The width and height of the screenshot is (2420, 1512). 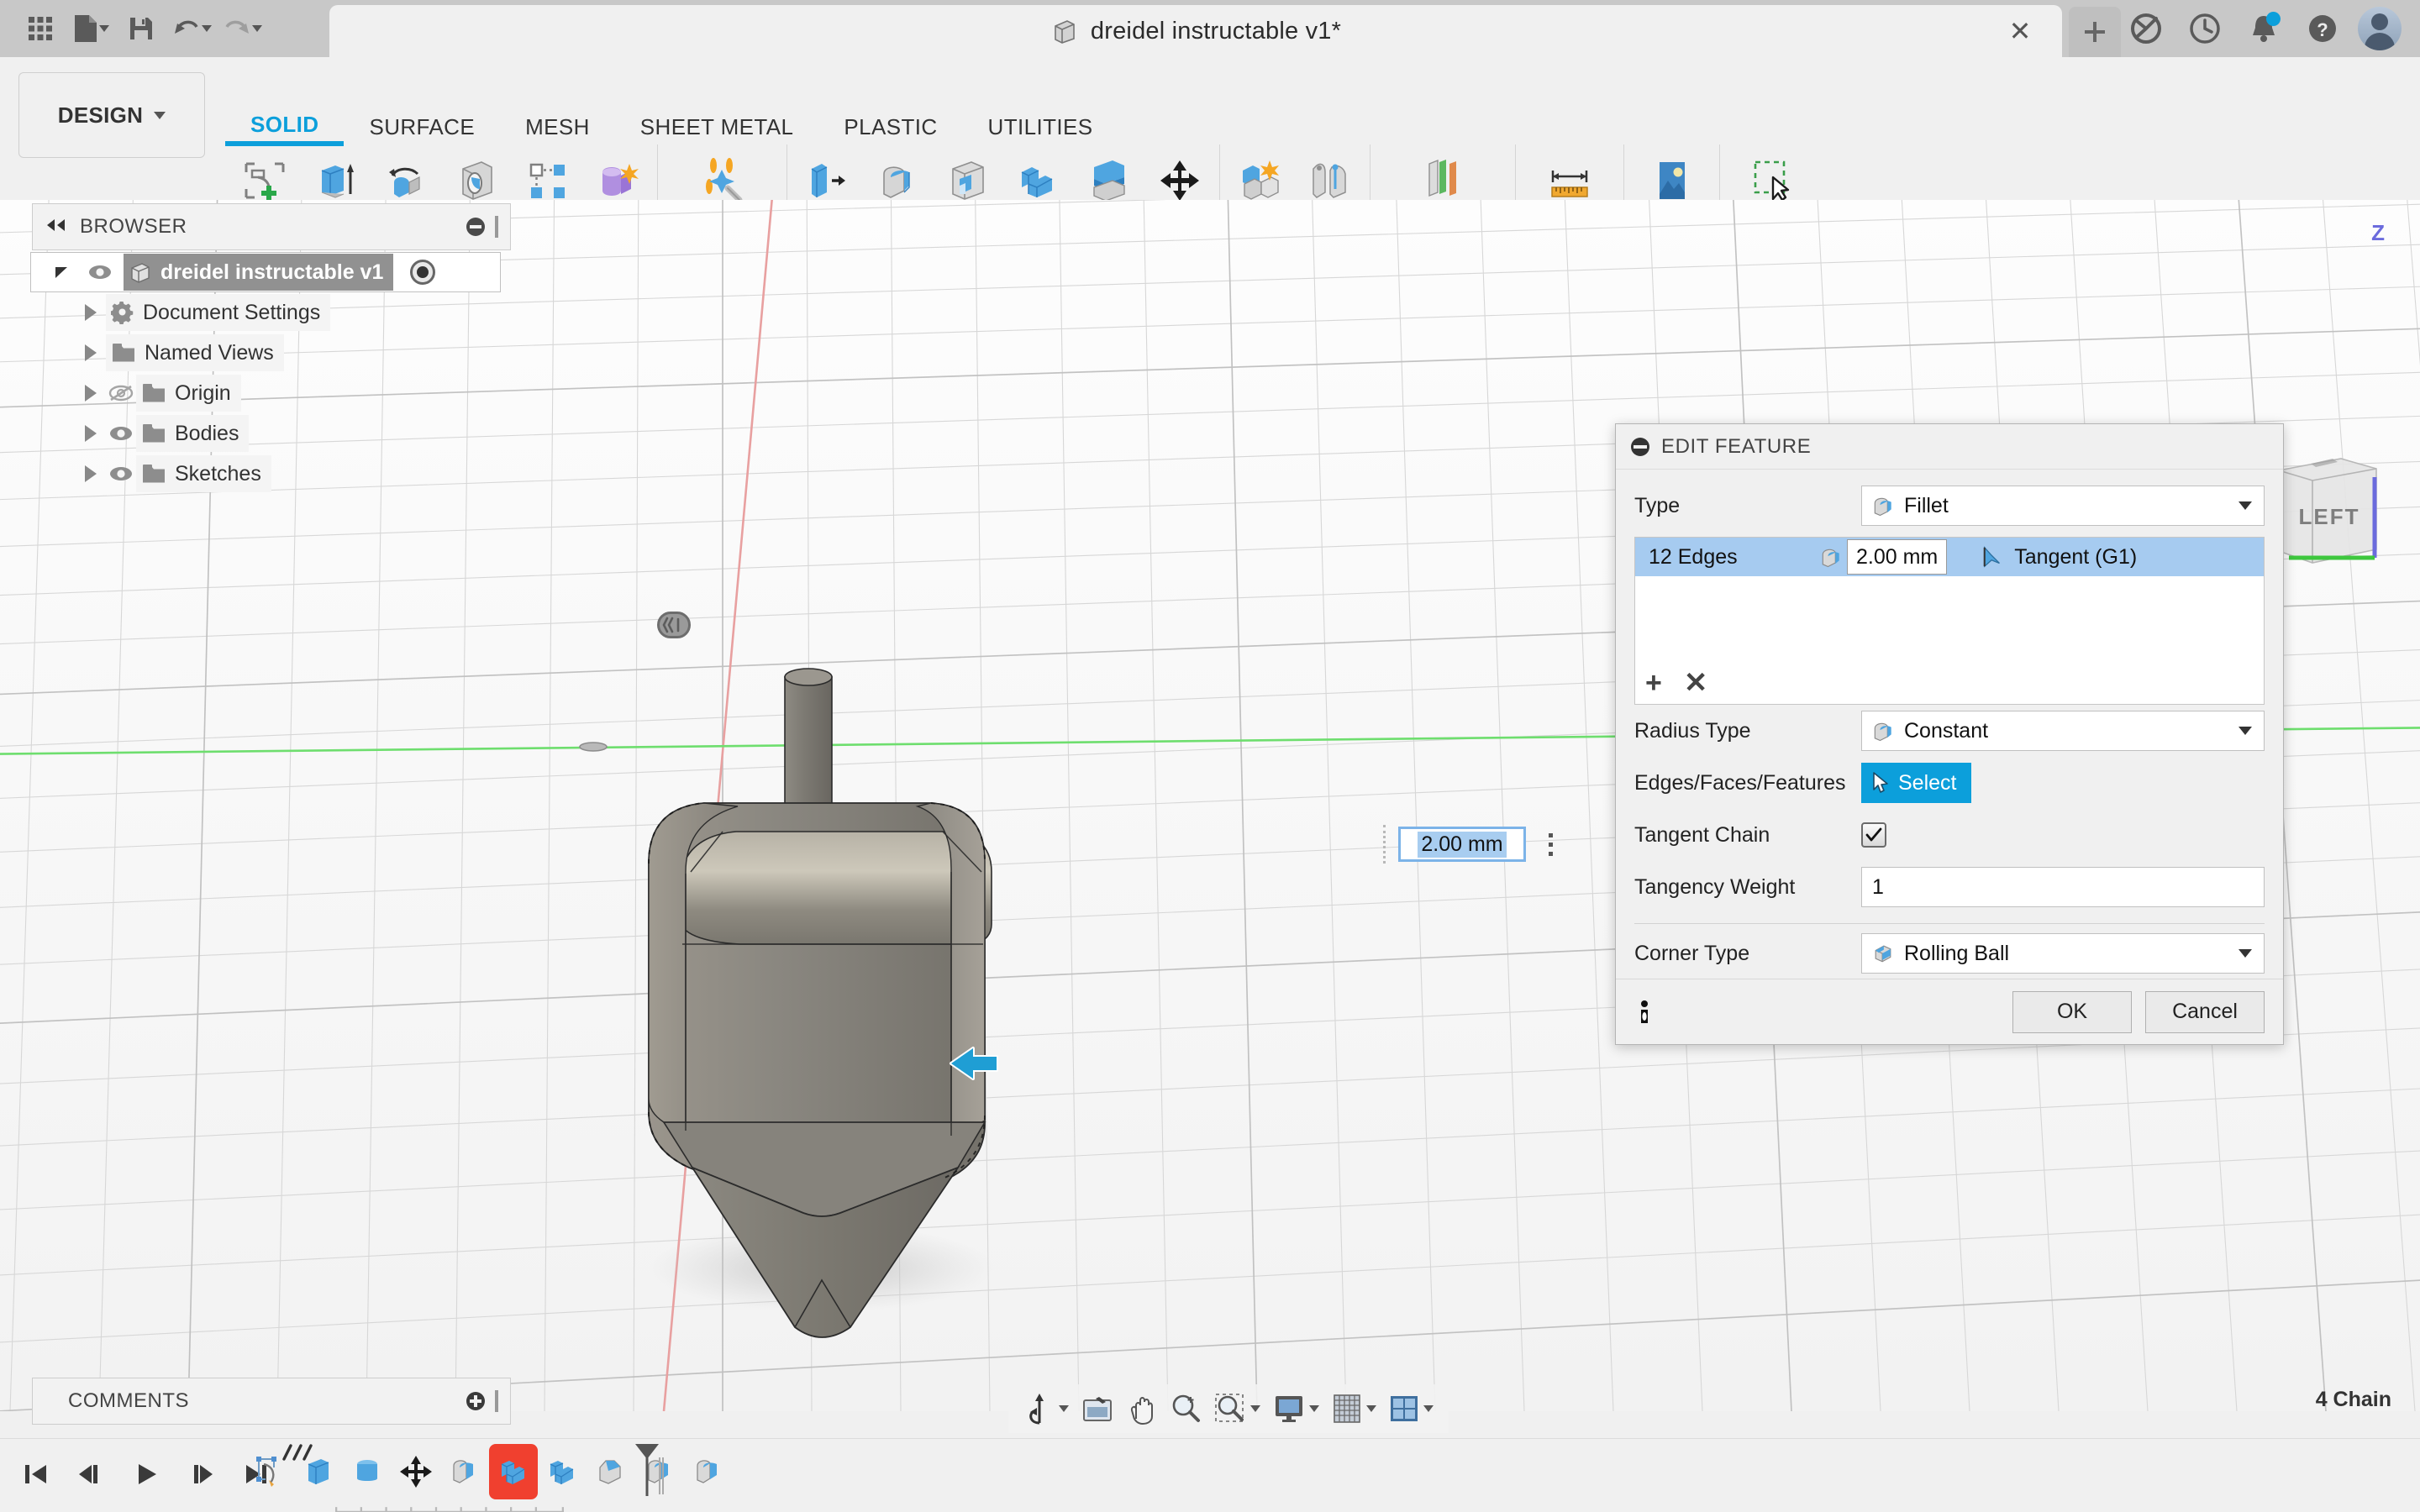 What do you see at coordinates (2063, 506) in the screenshot?
I see `type-dropdown: Fillet` at bounding box center [2063, 506].